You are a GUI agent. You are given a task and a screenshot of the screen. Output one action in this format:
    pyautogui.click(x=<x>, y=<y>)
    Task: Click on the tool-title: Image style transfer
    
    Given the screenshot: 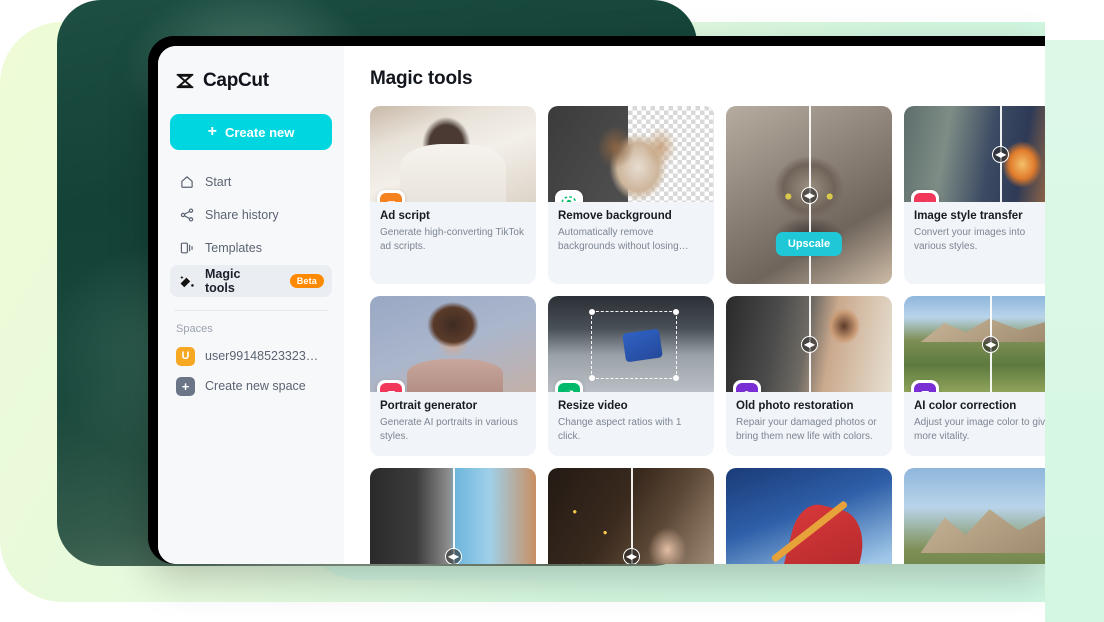 What is the action you would take?
    pyautogui.click(x=968, y=216)
    